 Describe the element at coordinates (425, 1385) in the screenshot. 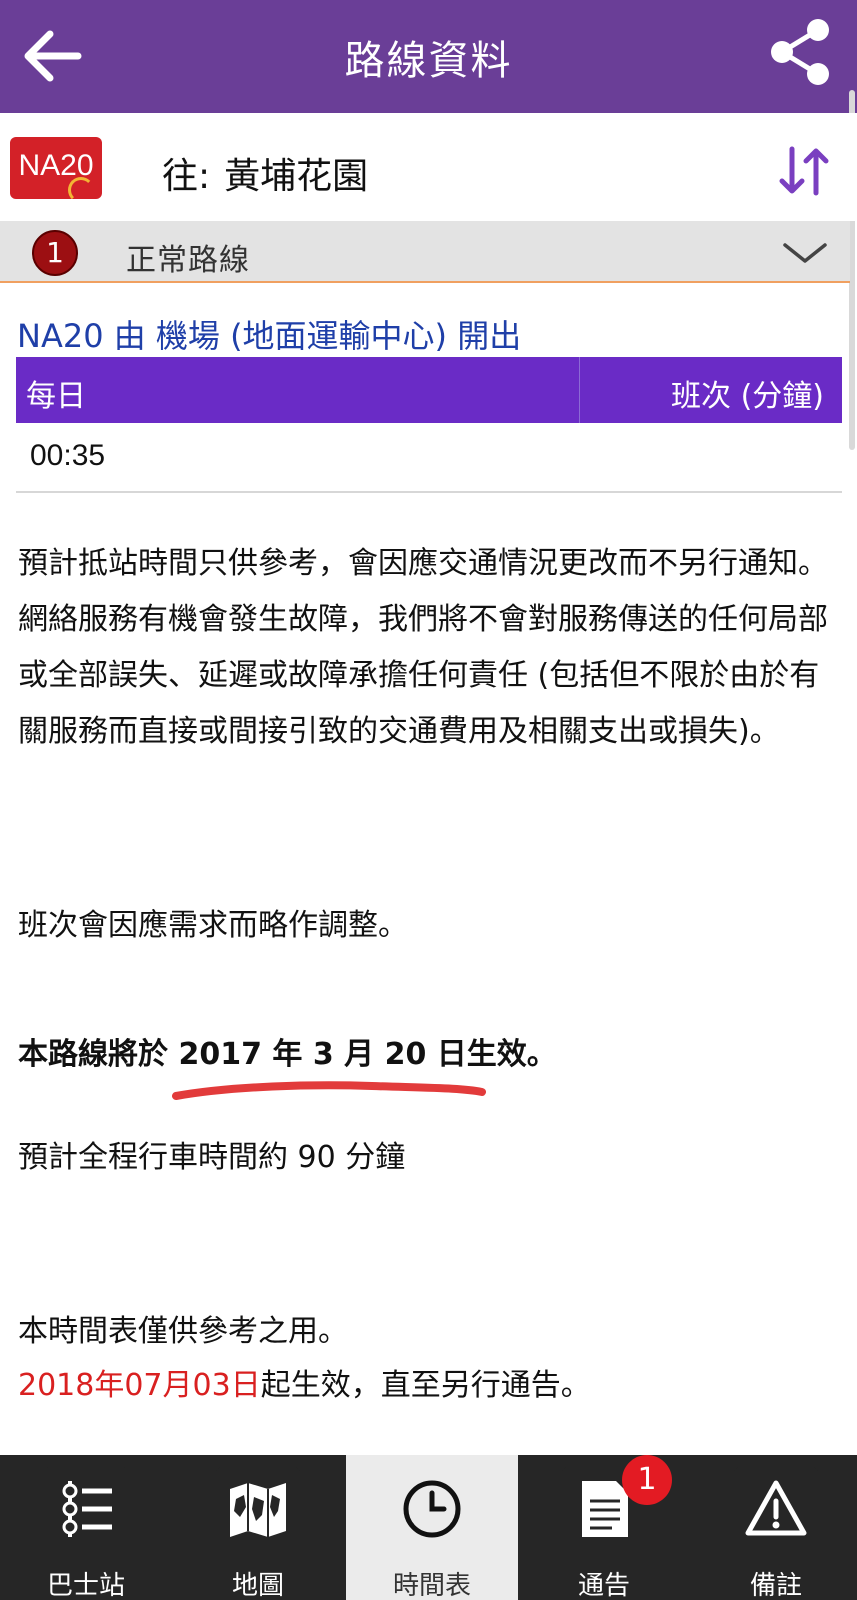

I see `effective-suffix: 起生效，直至另行通告。` at that location.